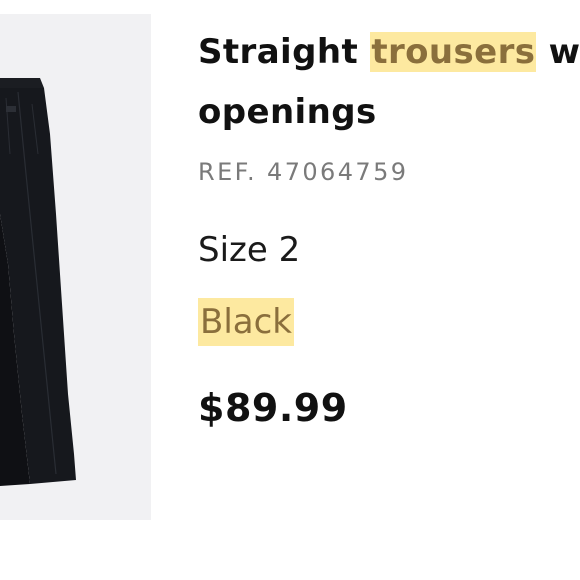 The image size is (580, 580). Describe the element at coordinates (453, 52) in the screenshot. I see `title-highlight: trousers` at that location.